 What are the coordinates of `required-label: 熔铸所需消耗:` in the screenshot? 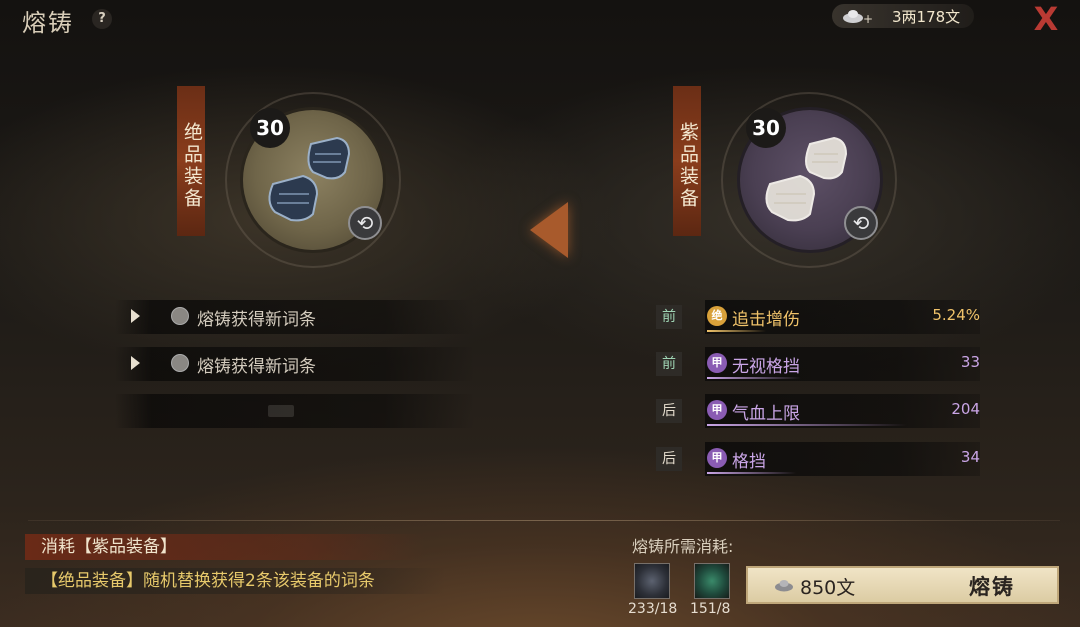 It's located at (683, 546).